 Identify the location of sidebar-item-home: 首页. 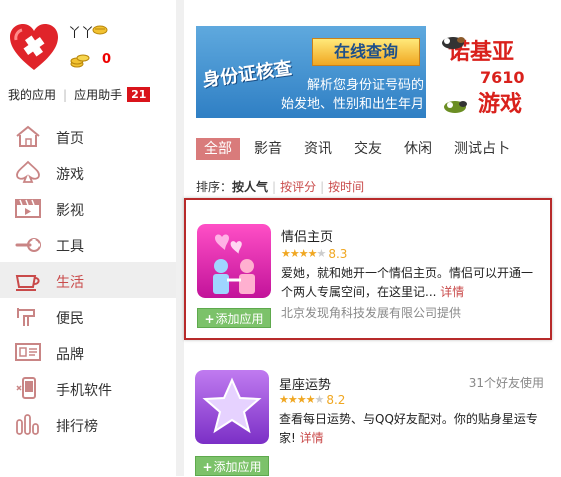
(88, 136).